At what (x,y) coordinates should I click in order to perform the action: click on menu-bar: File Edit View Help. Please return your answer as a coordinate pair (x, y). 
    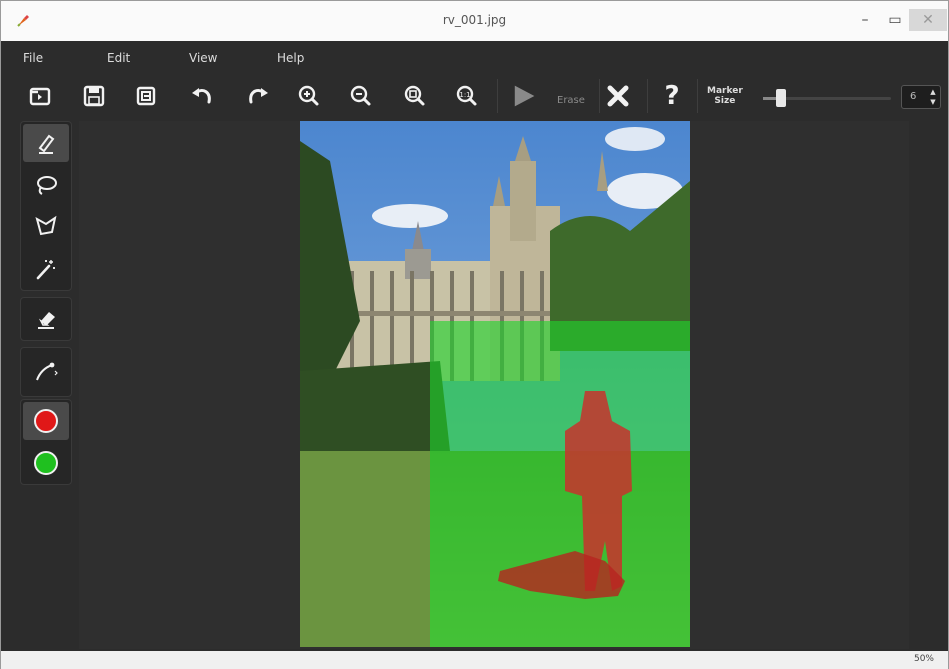
    Looking at the image, I should click on (475, 58).